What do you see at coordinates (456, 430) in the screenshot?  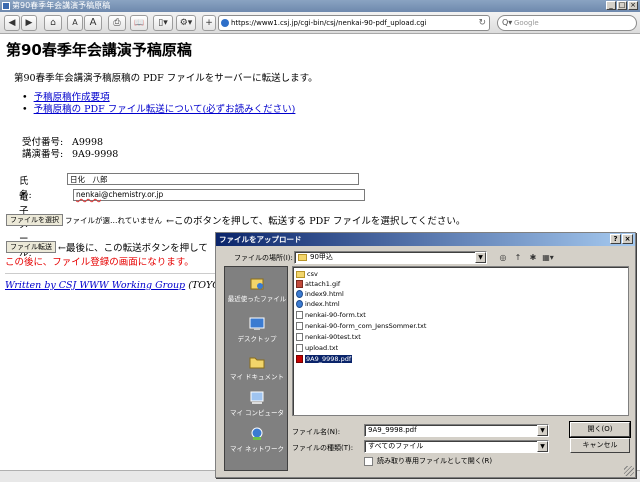 I see `filename-field: 9A9_9998.pdf ▼` at bounding box center [456, 430].